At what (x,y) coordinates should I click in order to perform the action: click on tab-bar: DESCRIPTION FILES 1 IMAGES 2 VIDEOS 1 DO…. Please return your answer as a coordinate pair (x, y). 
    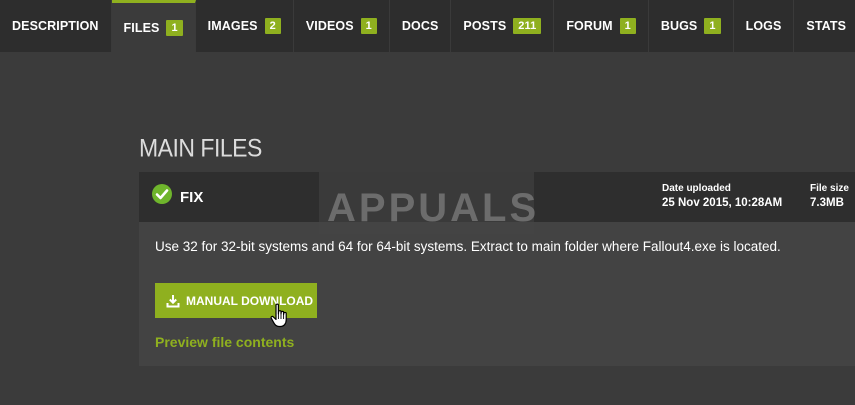
    Looking at the image, I should click on (427, 26).